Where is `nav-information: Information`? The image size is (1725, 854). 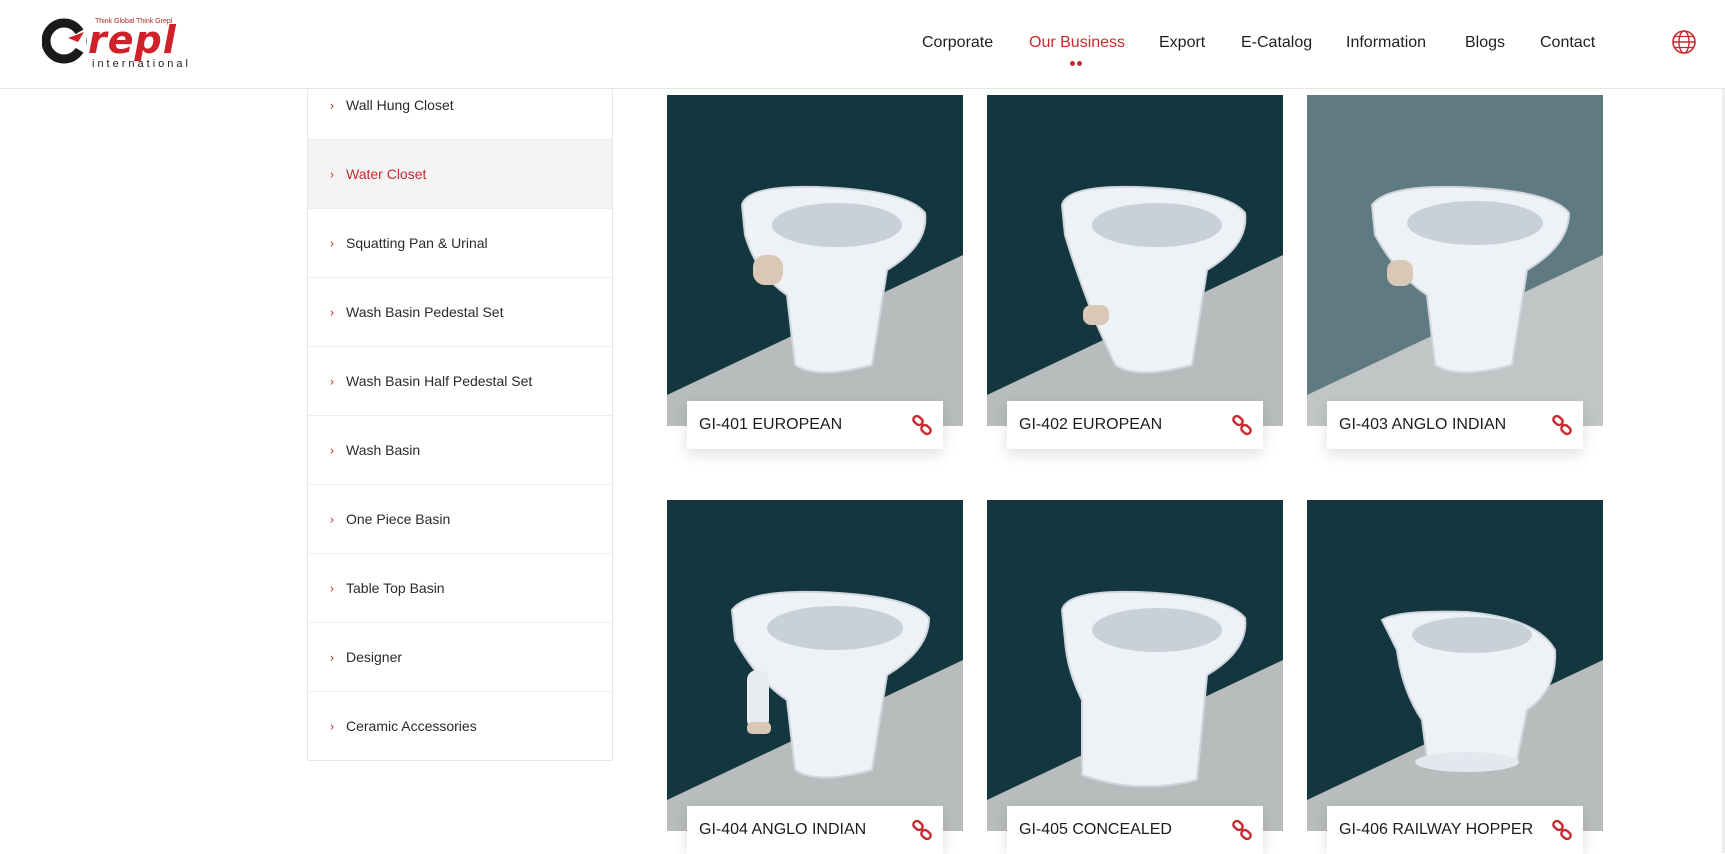
nav-information: Information is located at coordinates (1386, 43).